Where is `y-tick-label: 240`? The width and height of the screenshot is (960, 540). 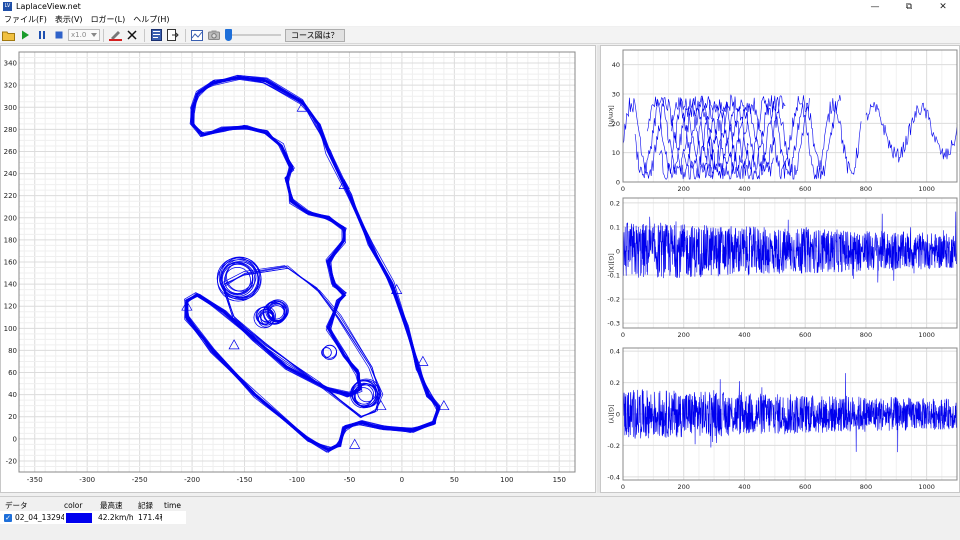
y-tick-label: 240 is located at coordinates (10, 174).